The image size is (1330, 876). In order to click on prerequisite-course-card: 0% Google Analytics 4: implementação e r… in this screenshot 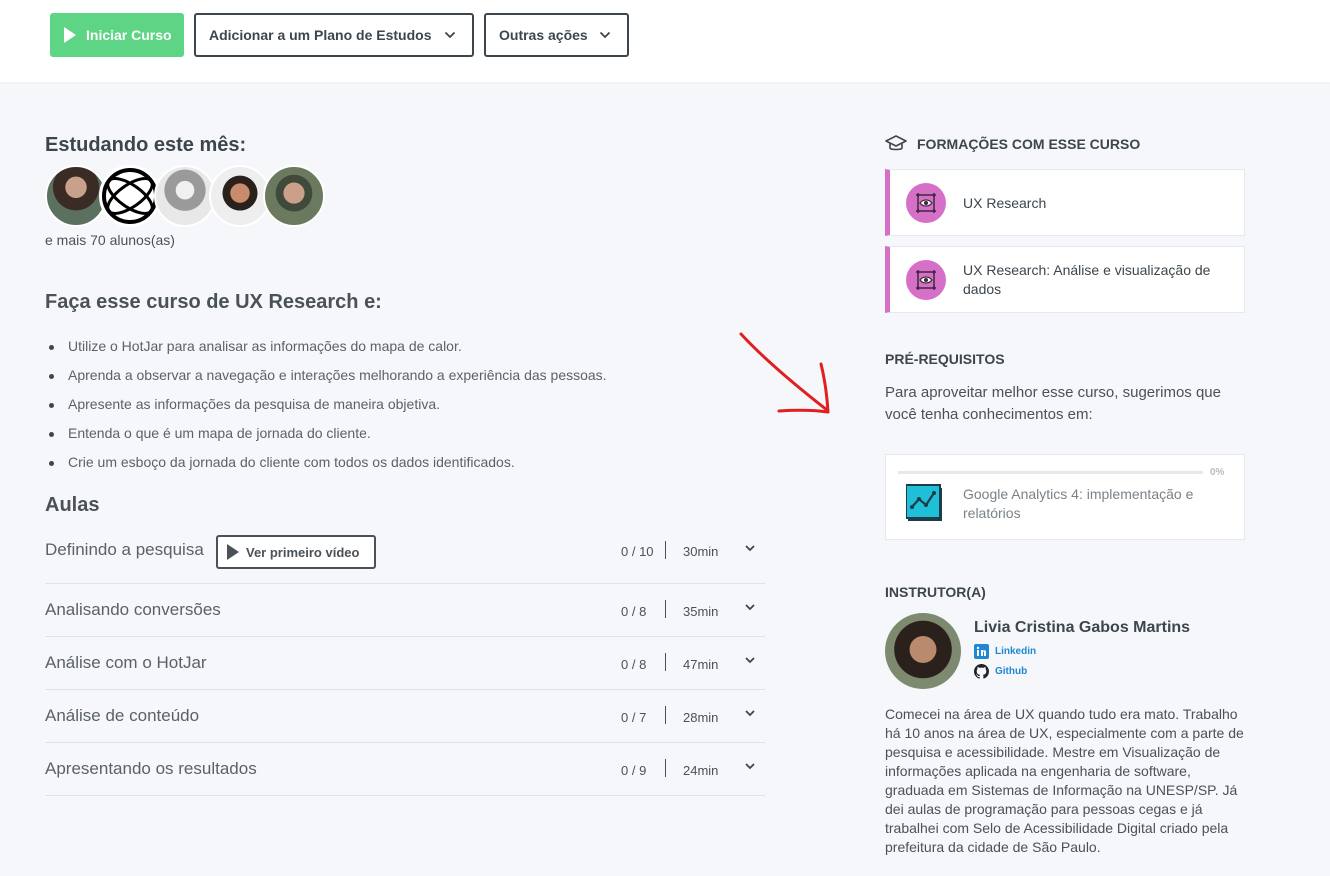, I will do `click(1065, 497)`.